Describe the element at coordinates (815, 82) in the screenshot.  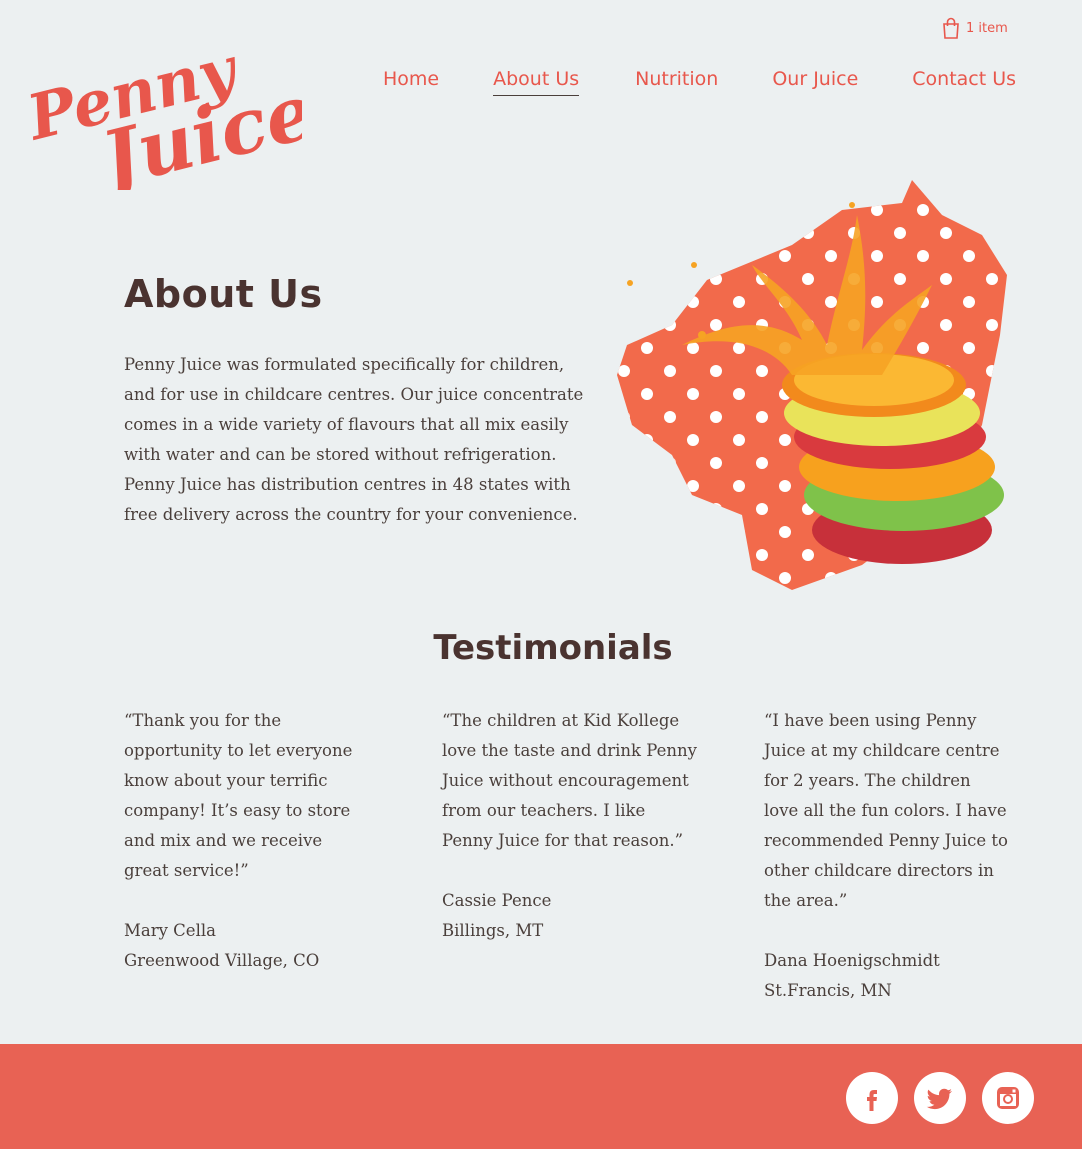
I see `nav-our-juice: Our Juice` at that location.